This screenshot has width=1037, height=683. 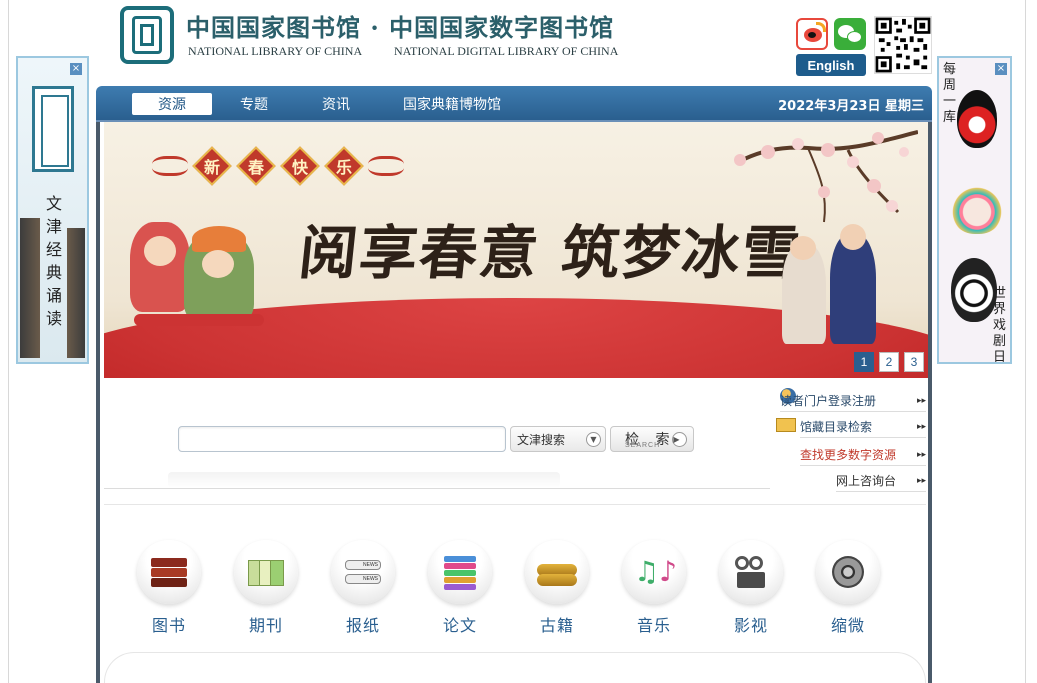 I want to click on sled, so click(x=199, y=320).